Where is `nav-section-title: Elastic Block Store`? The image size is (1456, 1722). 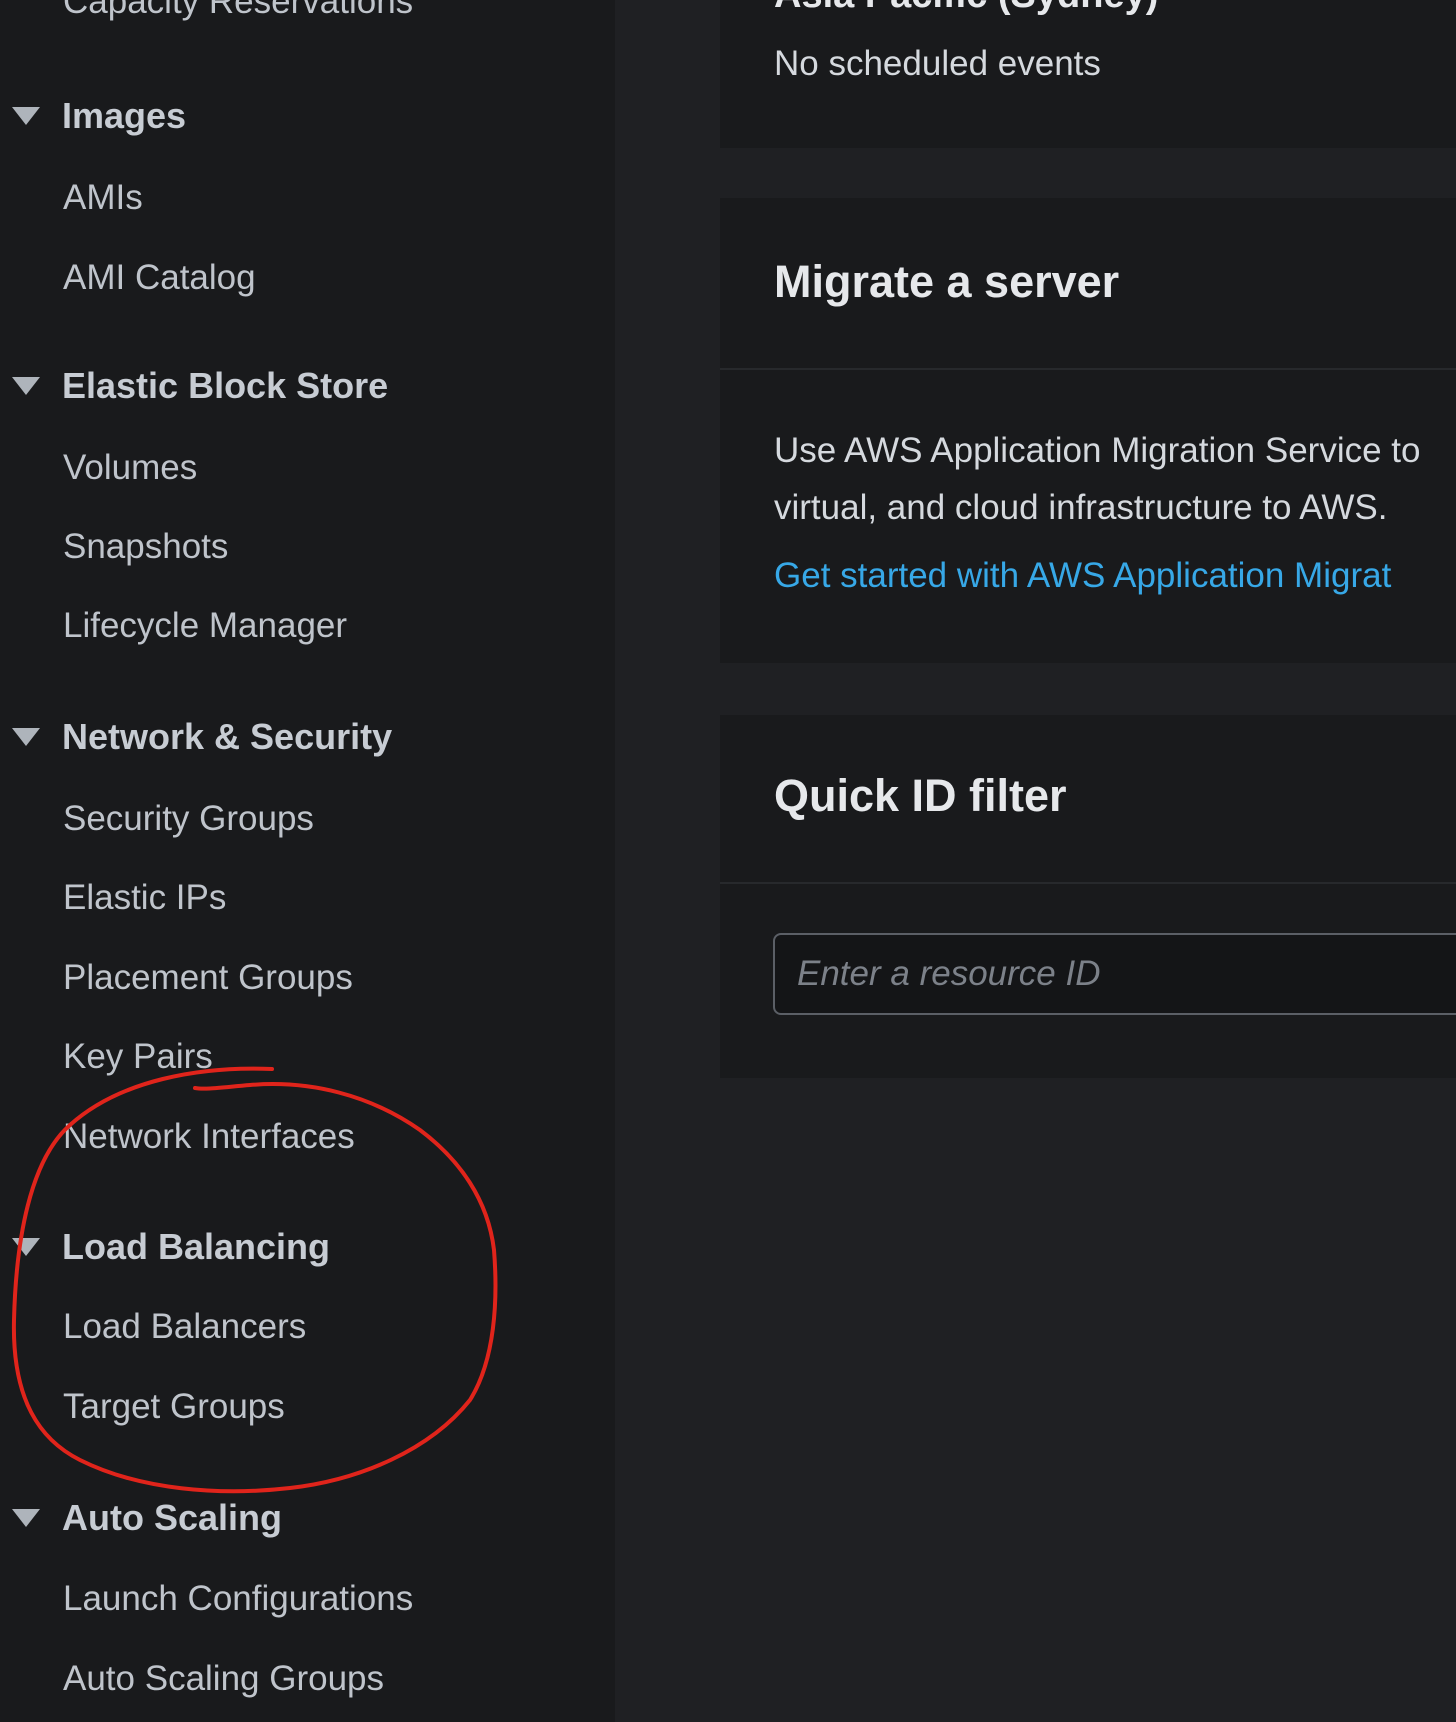 nav-section-title: Elastic Block Store is located at coordinates (225, 385).